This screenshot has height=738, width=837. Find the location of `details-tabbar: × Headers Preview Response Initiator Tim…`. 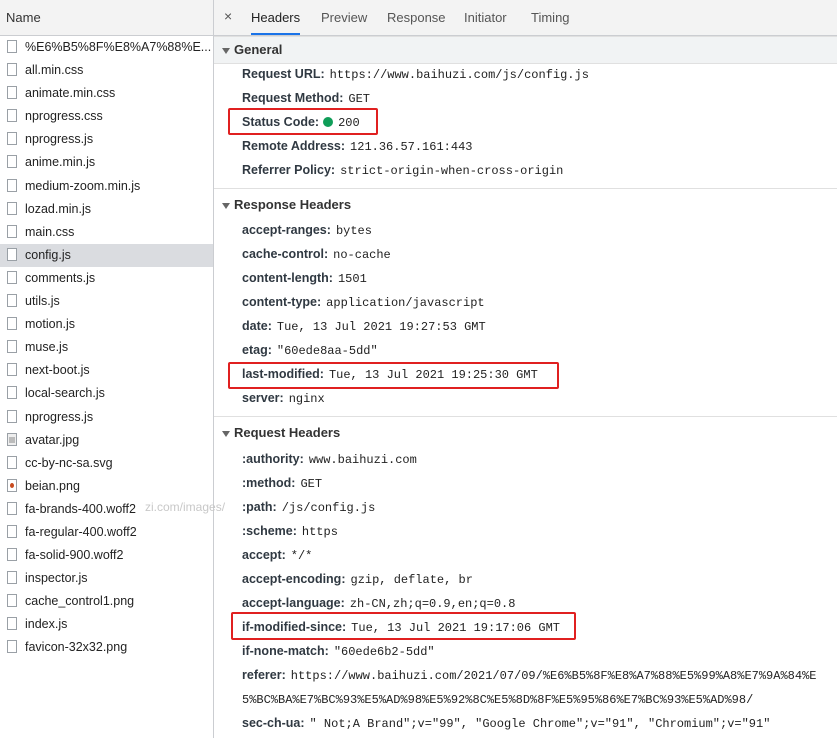

details-tabbar: × Headers Preview Response Initiator Tim… is located at coordinates (525, 18).